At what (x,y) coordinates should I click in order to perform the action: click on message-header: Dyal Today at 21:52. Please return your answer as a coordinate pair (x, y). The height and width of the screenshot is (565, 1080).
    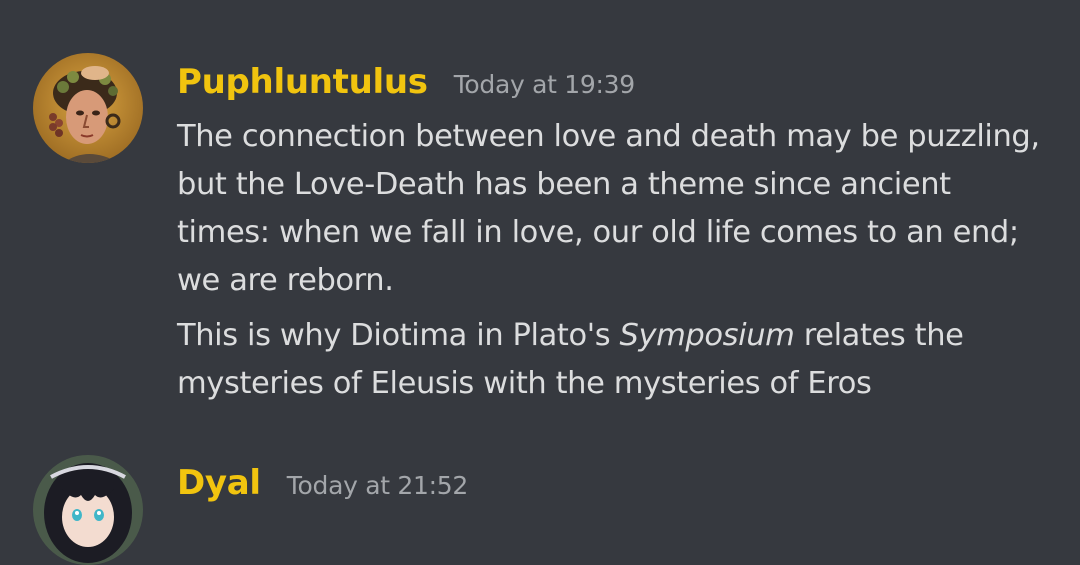
    Looking at the image, I should click on (322, 483).